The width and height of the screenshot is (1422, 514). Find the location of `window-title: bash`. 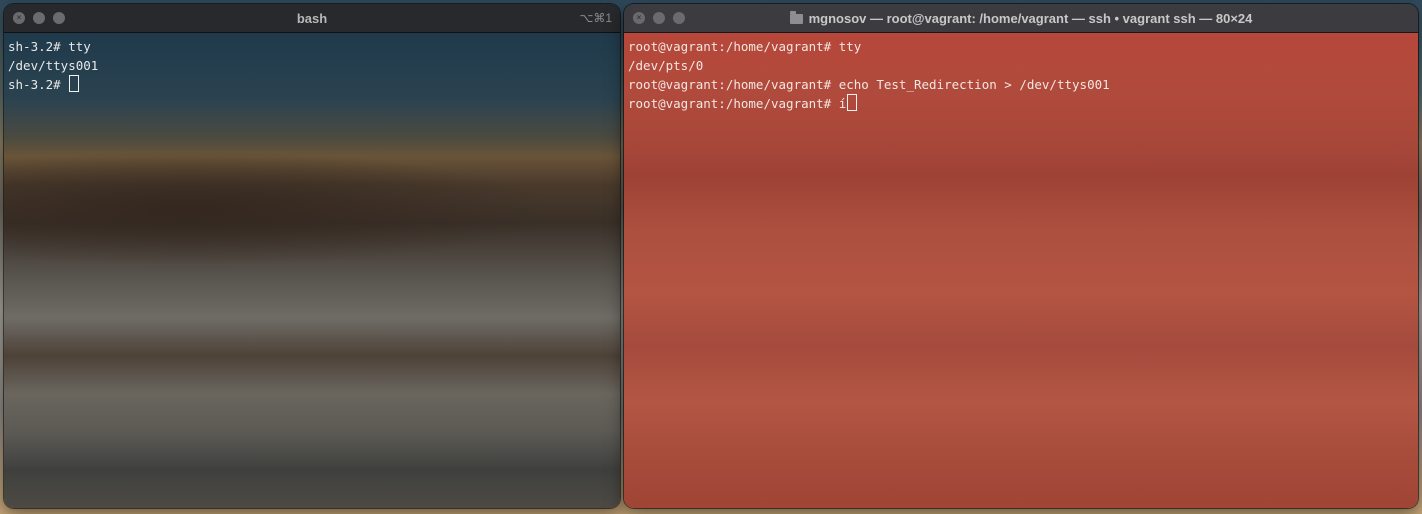

window-title: bash is located at coordinates (312, 18).